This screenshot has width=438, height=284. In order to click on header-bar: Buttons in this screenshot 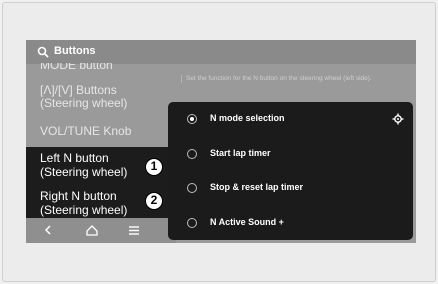, I will do `click(221, 52)`.